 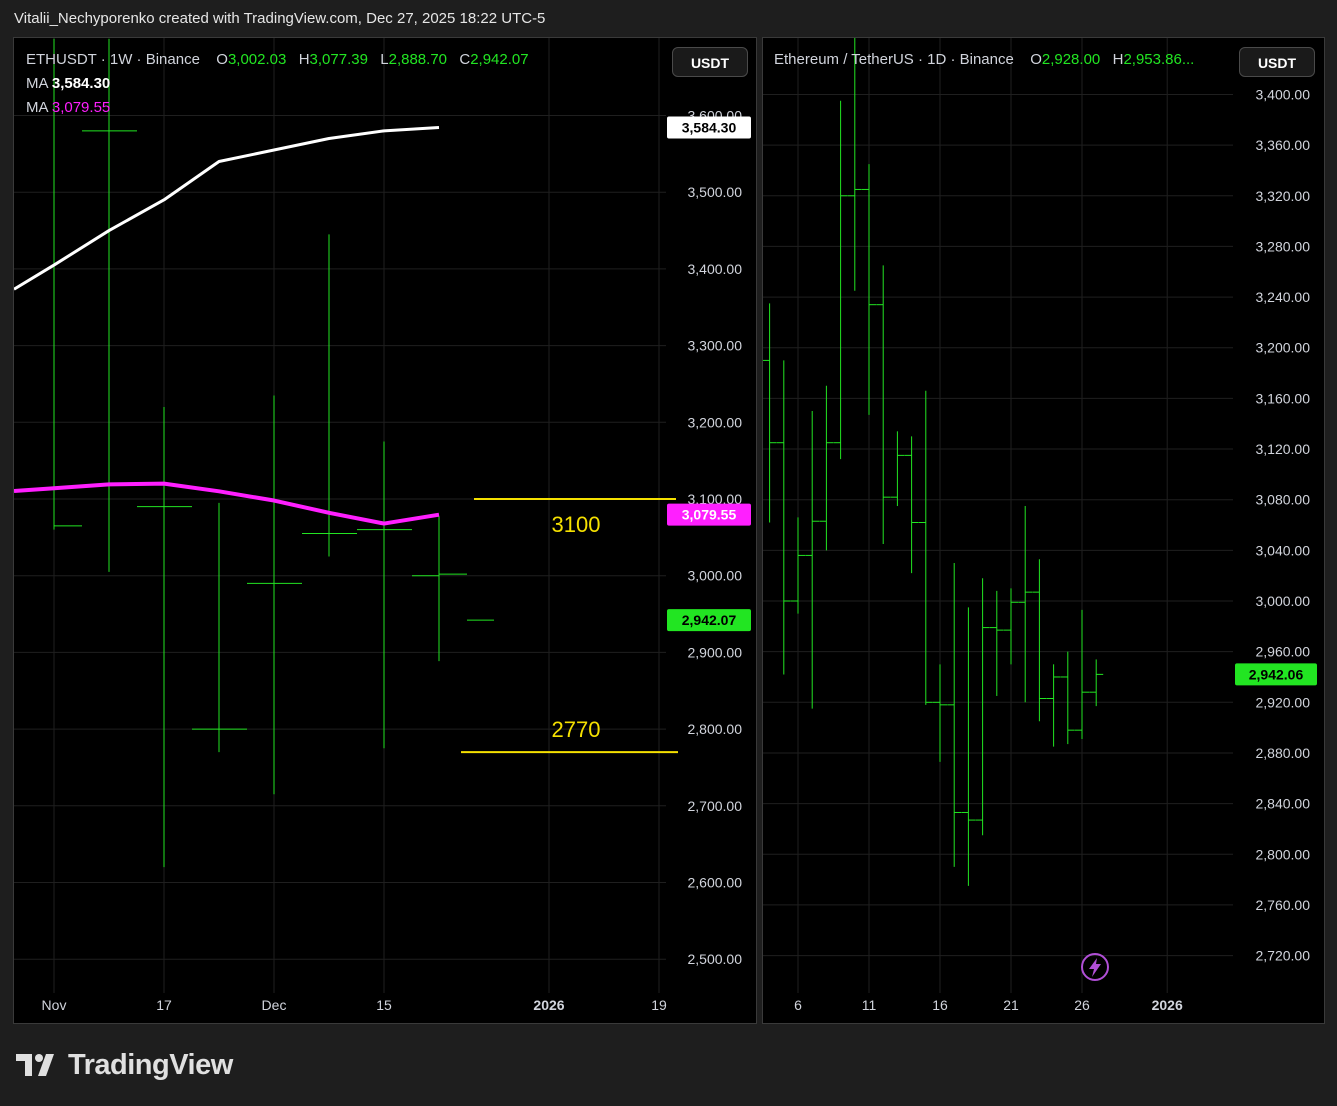 What do you see at coordinates (274, 1005) in the screenshot?
I see `x-tick-label: Dec` at bounding box center [274, 1005].